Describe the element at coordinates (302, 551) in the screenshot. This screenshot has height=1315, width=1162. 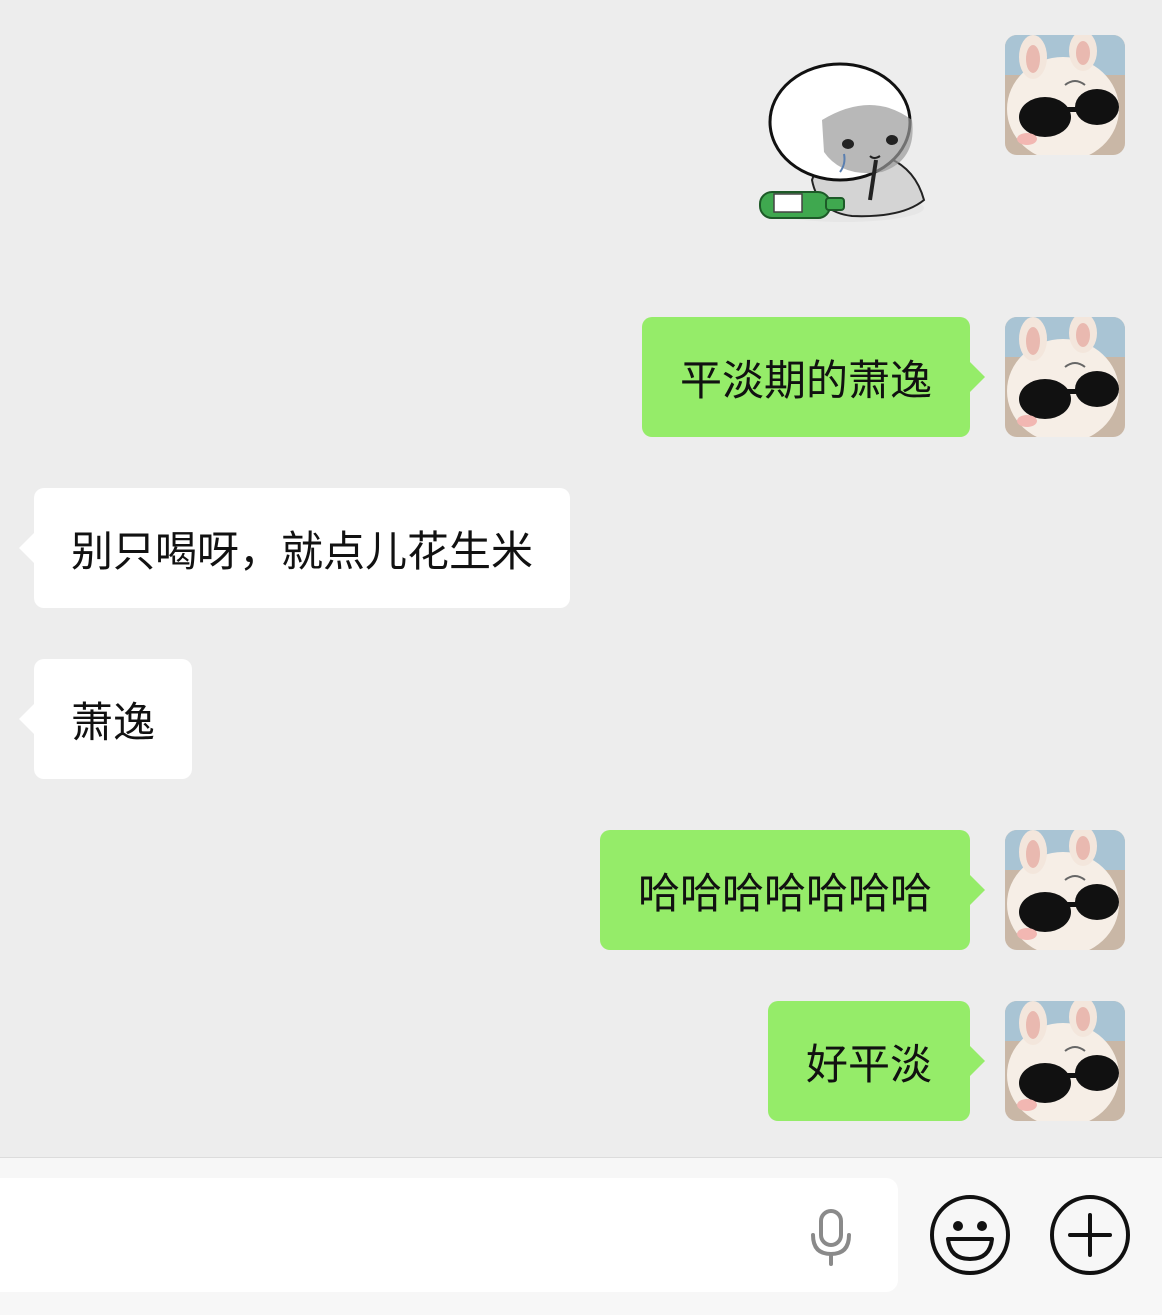
I see `message-text: 别只喝呀，就点儿花生米` at that location.